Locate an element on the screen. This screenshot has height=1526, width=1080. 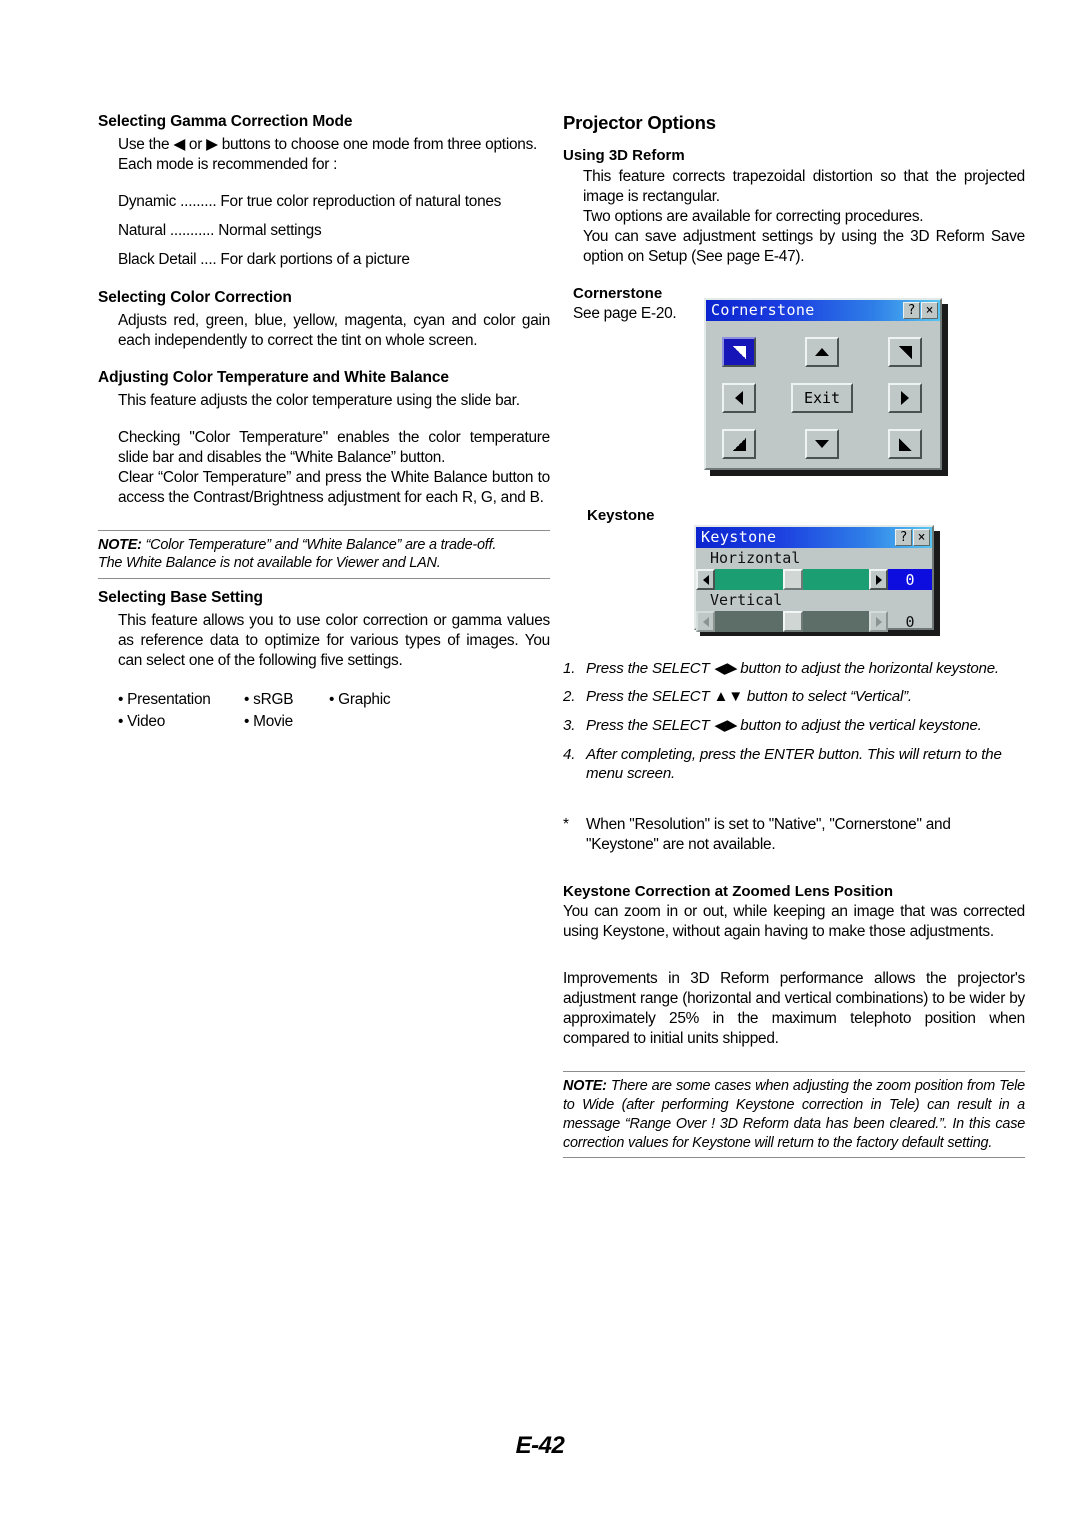
corner-top-left-icon is located at coordinates (739, 352).